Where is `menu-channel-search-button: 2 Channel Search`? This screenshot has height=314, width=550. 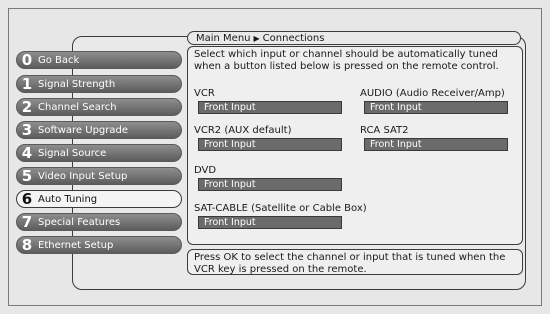
menu-channel-search-button: 2 Channel Search is located at coordinates (99, 107).